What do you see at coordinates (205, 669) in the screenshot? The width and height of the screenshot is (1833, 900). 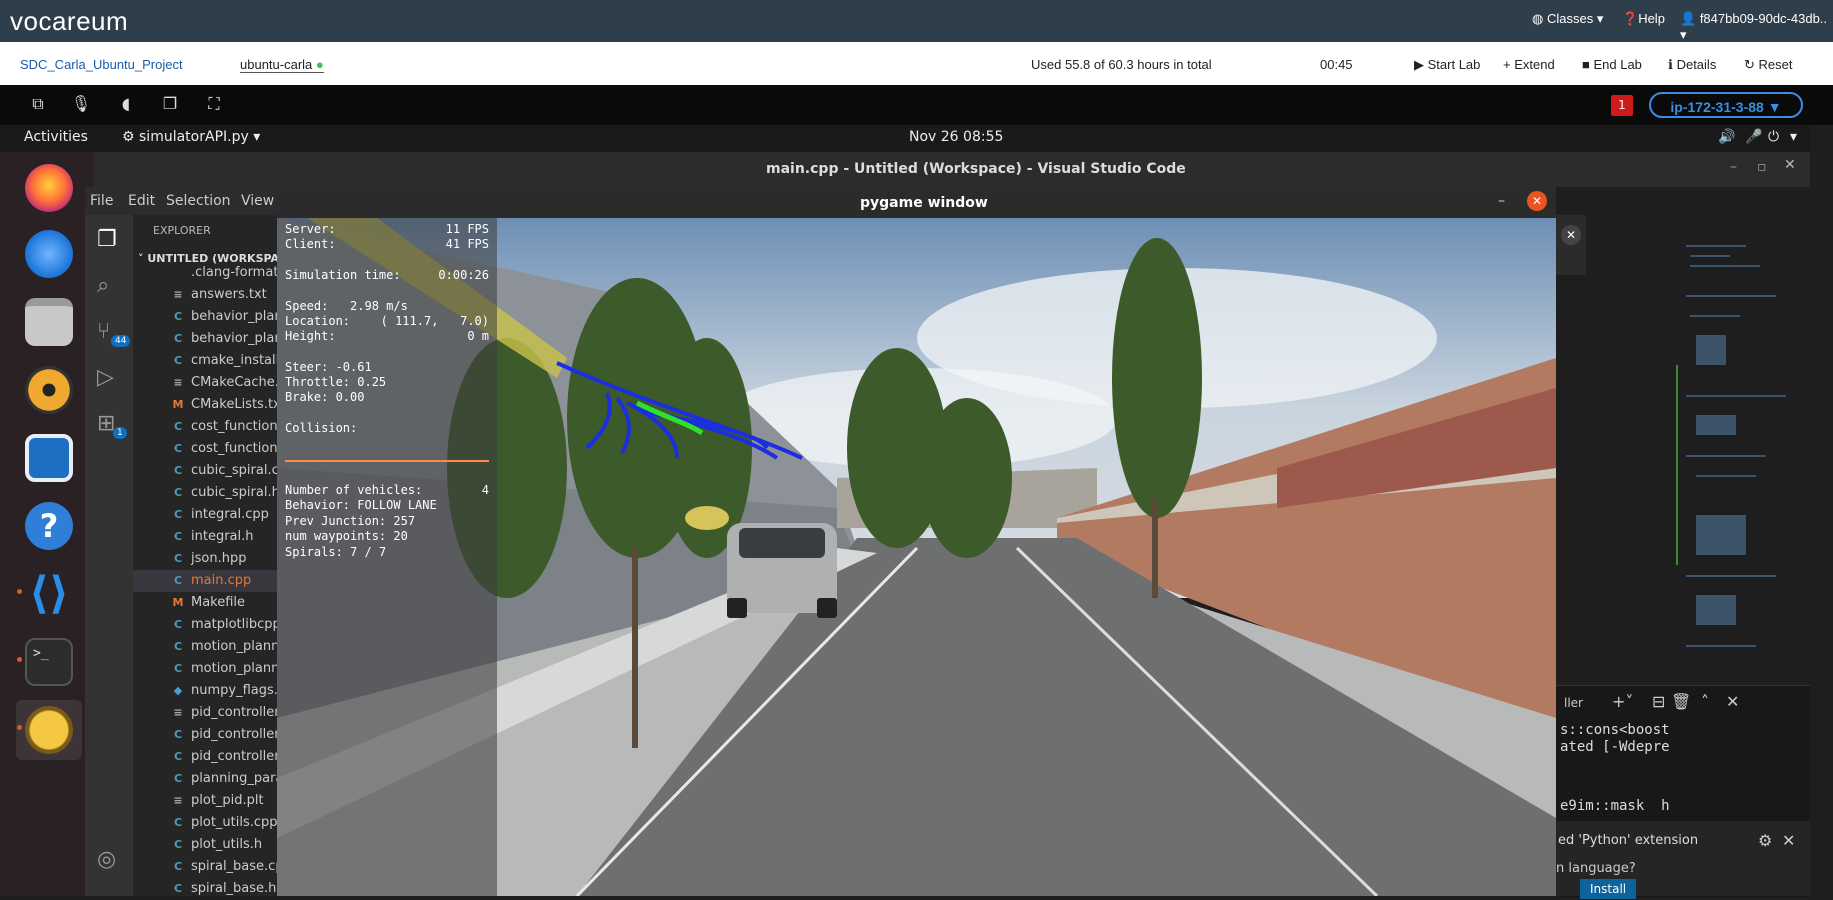 I see `file-item: Cmotion_planner.h` at bounding box center [205, 669].